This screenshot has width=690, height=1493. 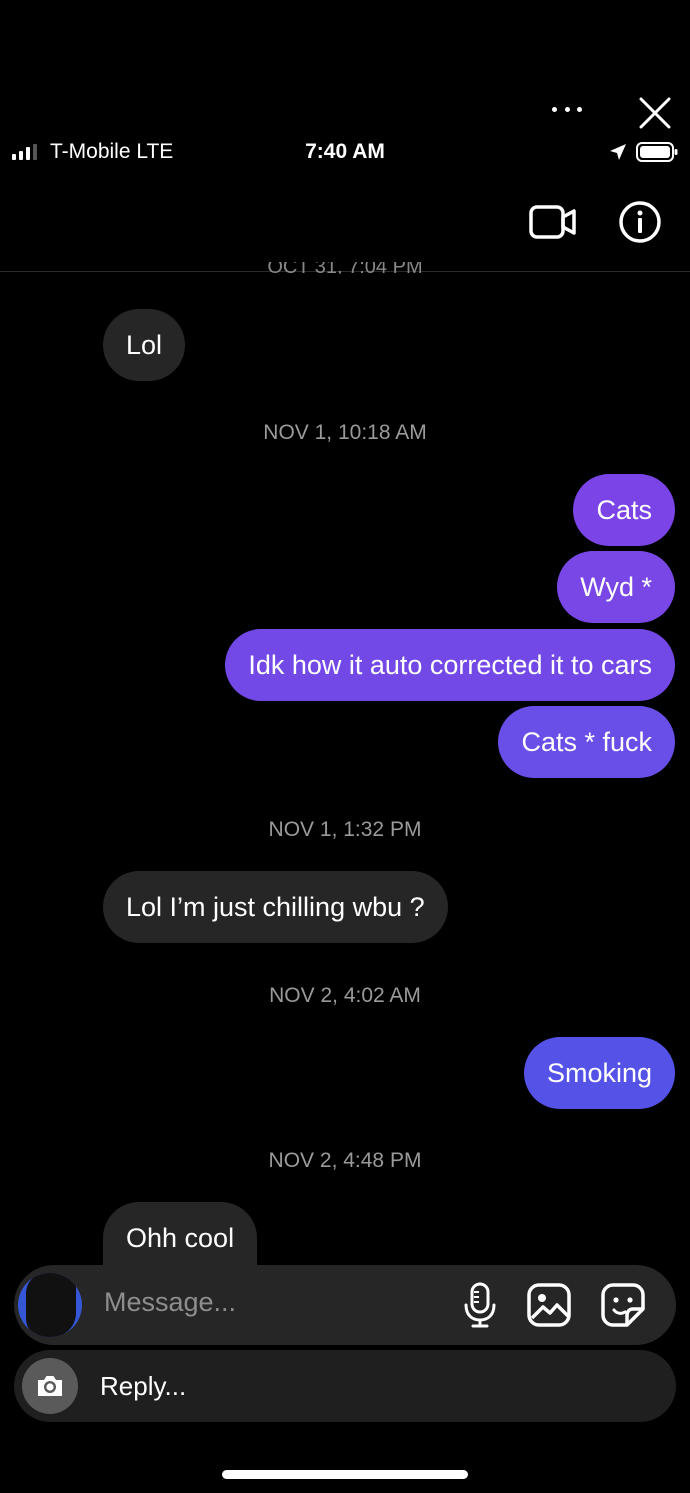 I want to click on incoming-message-bubble: Lol I’m just chilling wbu ?, so click(x=275, y=907).